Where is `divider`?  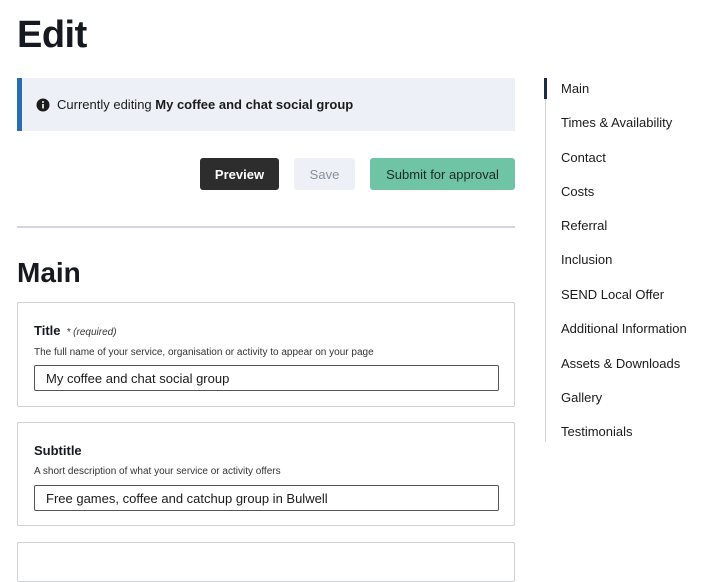
divider is located at coordinates (266, 227).